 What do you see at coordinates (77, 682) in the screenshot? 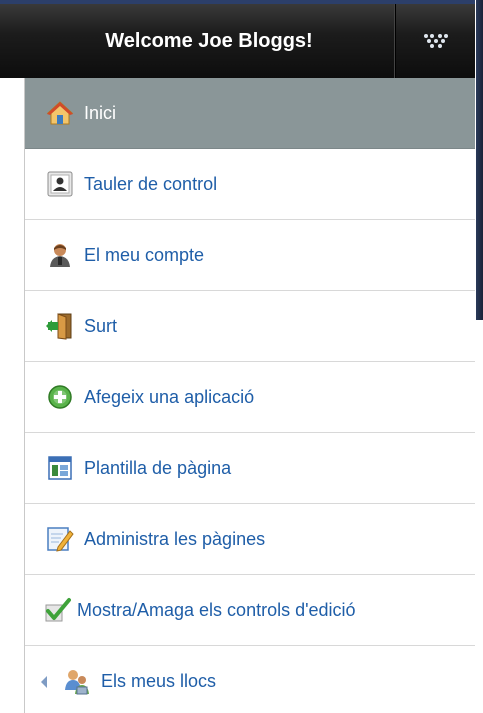
I see `my-sites-icon` at bounding box center [77, 682].